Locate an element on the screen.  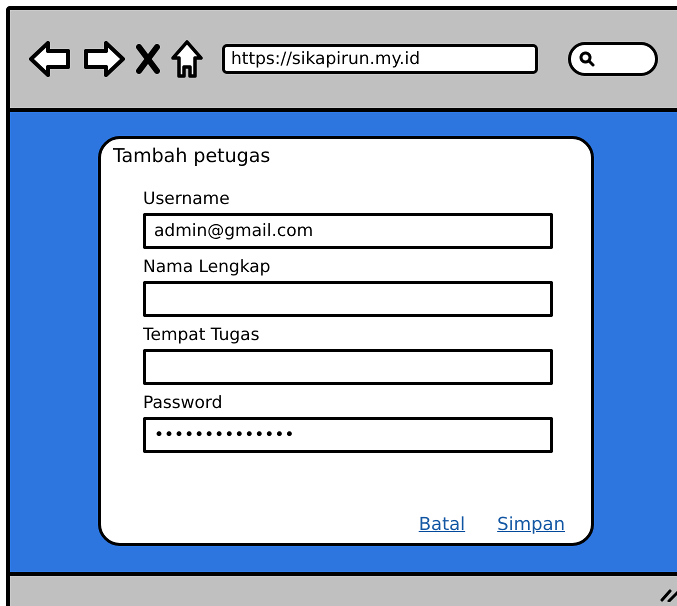
link: Batal is located at coordinates (442, 524).